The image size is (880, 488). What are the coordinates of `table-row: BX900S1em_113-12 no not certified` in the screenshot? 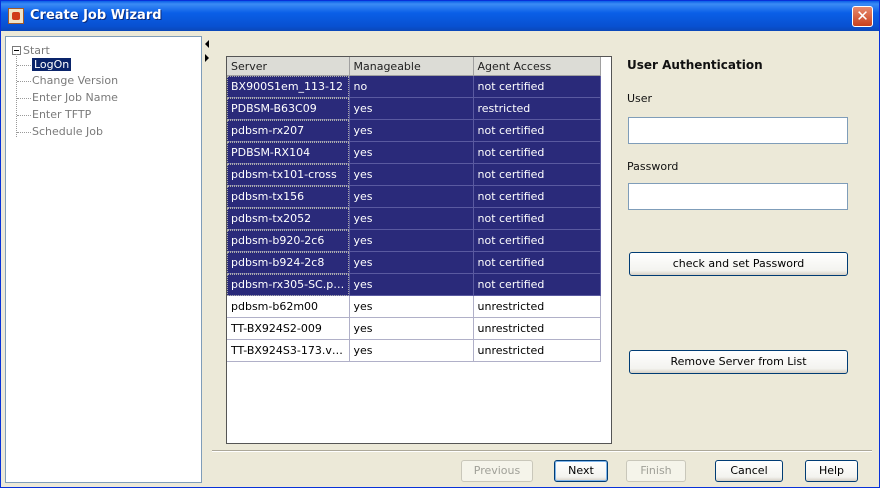 It's located at (414, 86).